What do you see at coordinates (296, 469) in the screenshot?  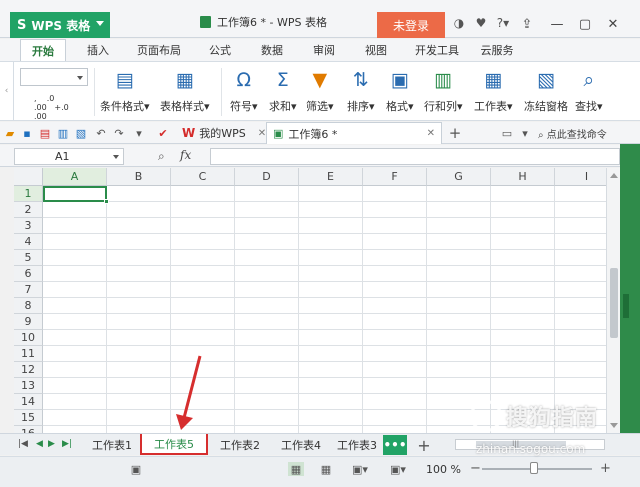 I see `normal-view-icon: ▦` at bounding box center [296, 469].